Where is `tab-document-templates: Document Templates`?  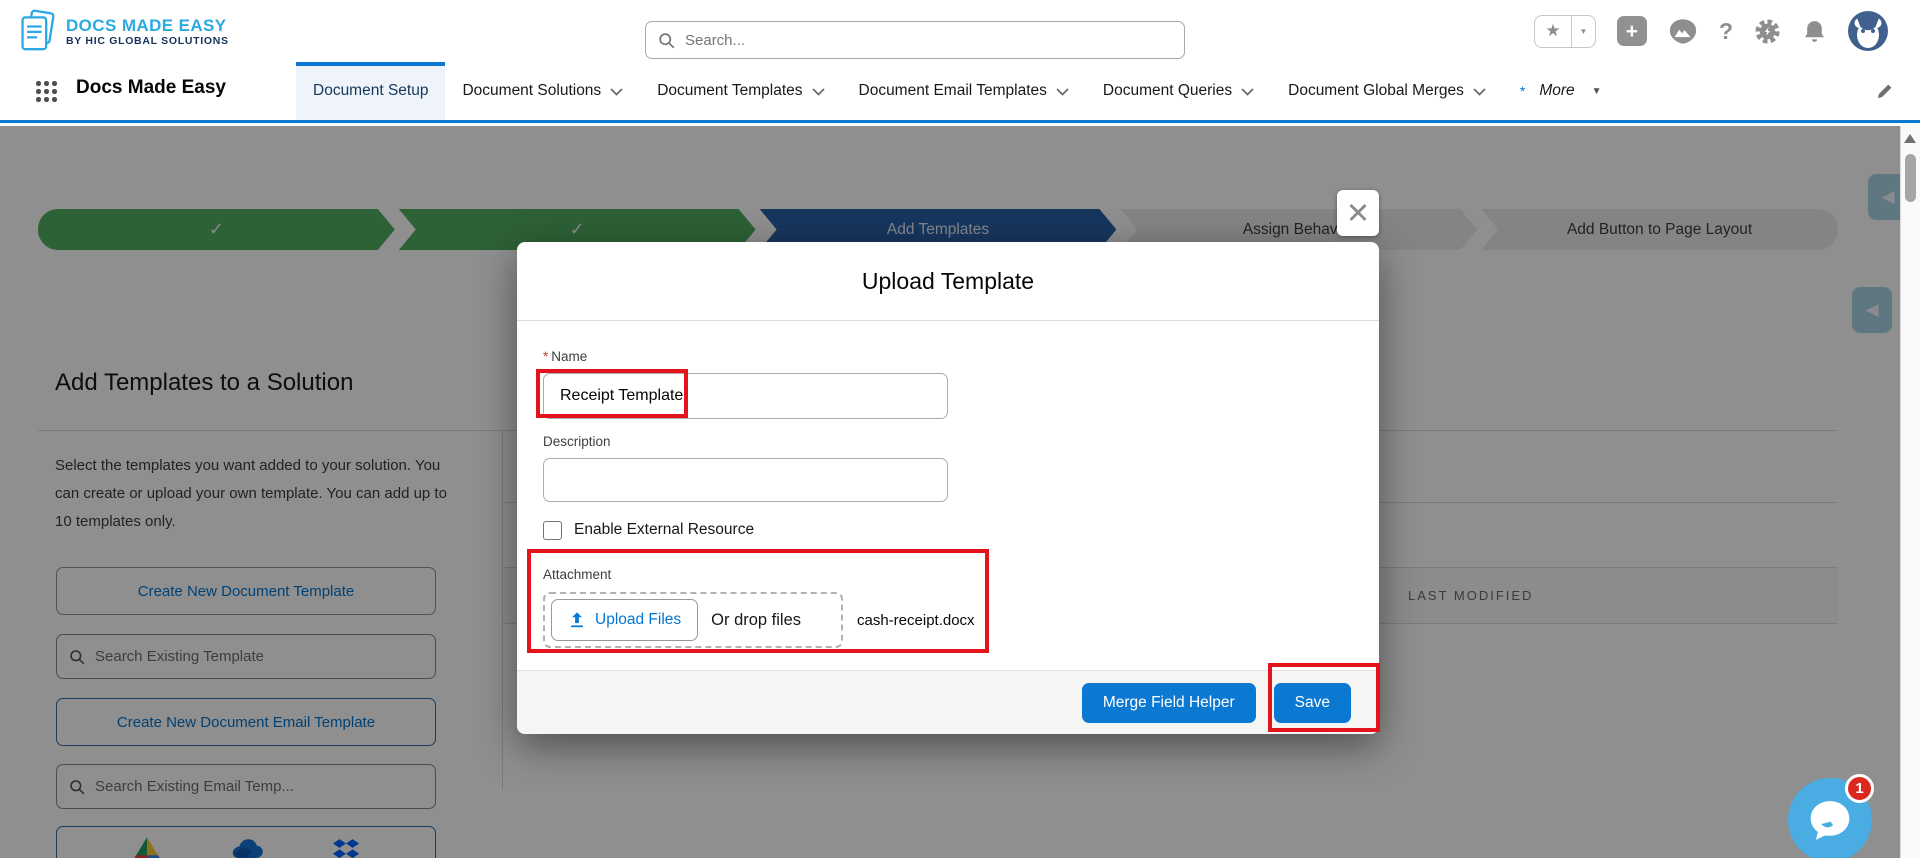
tab-document-templates: Document Templates is located at coordinates (740, 91).